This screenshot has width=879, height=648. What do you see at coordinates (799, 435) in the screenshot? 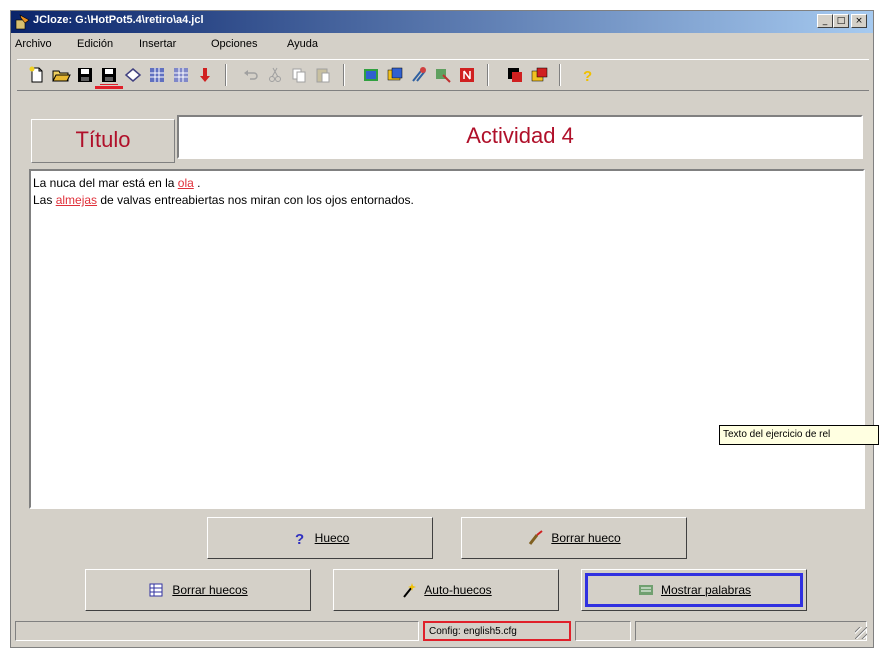
I see `tooltip: Texto del ejercicio de rel` at bounding box center [799, 435].